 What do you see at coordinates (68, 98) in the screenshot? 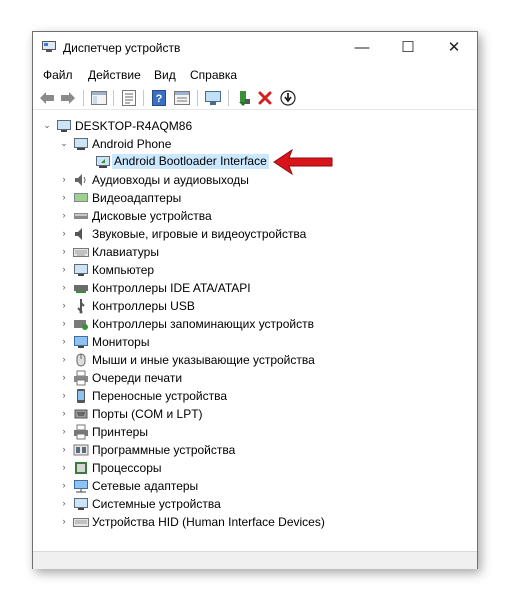
I see `forward-icon` at bounding box center [68, 98].